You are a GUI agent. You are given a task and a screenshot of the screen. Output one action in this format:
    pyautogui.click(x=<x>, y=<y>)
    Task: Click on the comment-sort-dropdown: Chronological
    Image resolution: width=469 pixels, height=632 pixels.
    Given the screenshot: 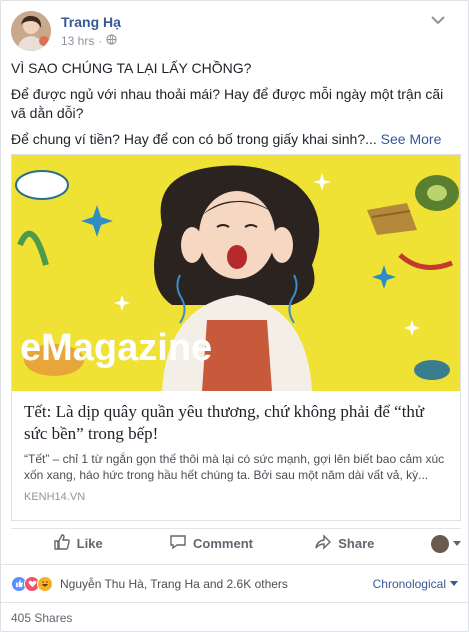 What is the action you would take?
    pyautogui.click(x=415, y=584)
    